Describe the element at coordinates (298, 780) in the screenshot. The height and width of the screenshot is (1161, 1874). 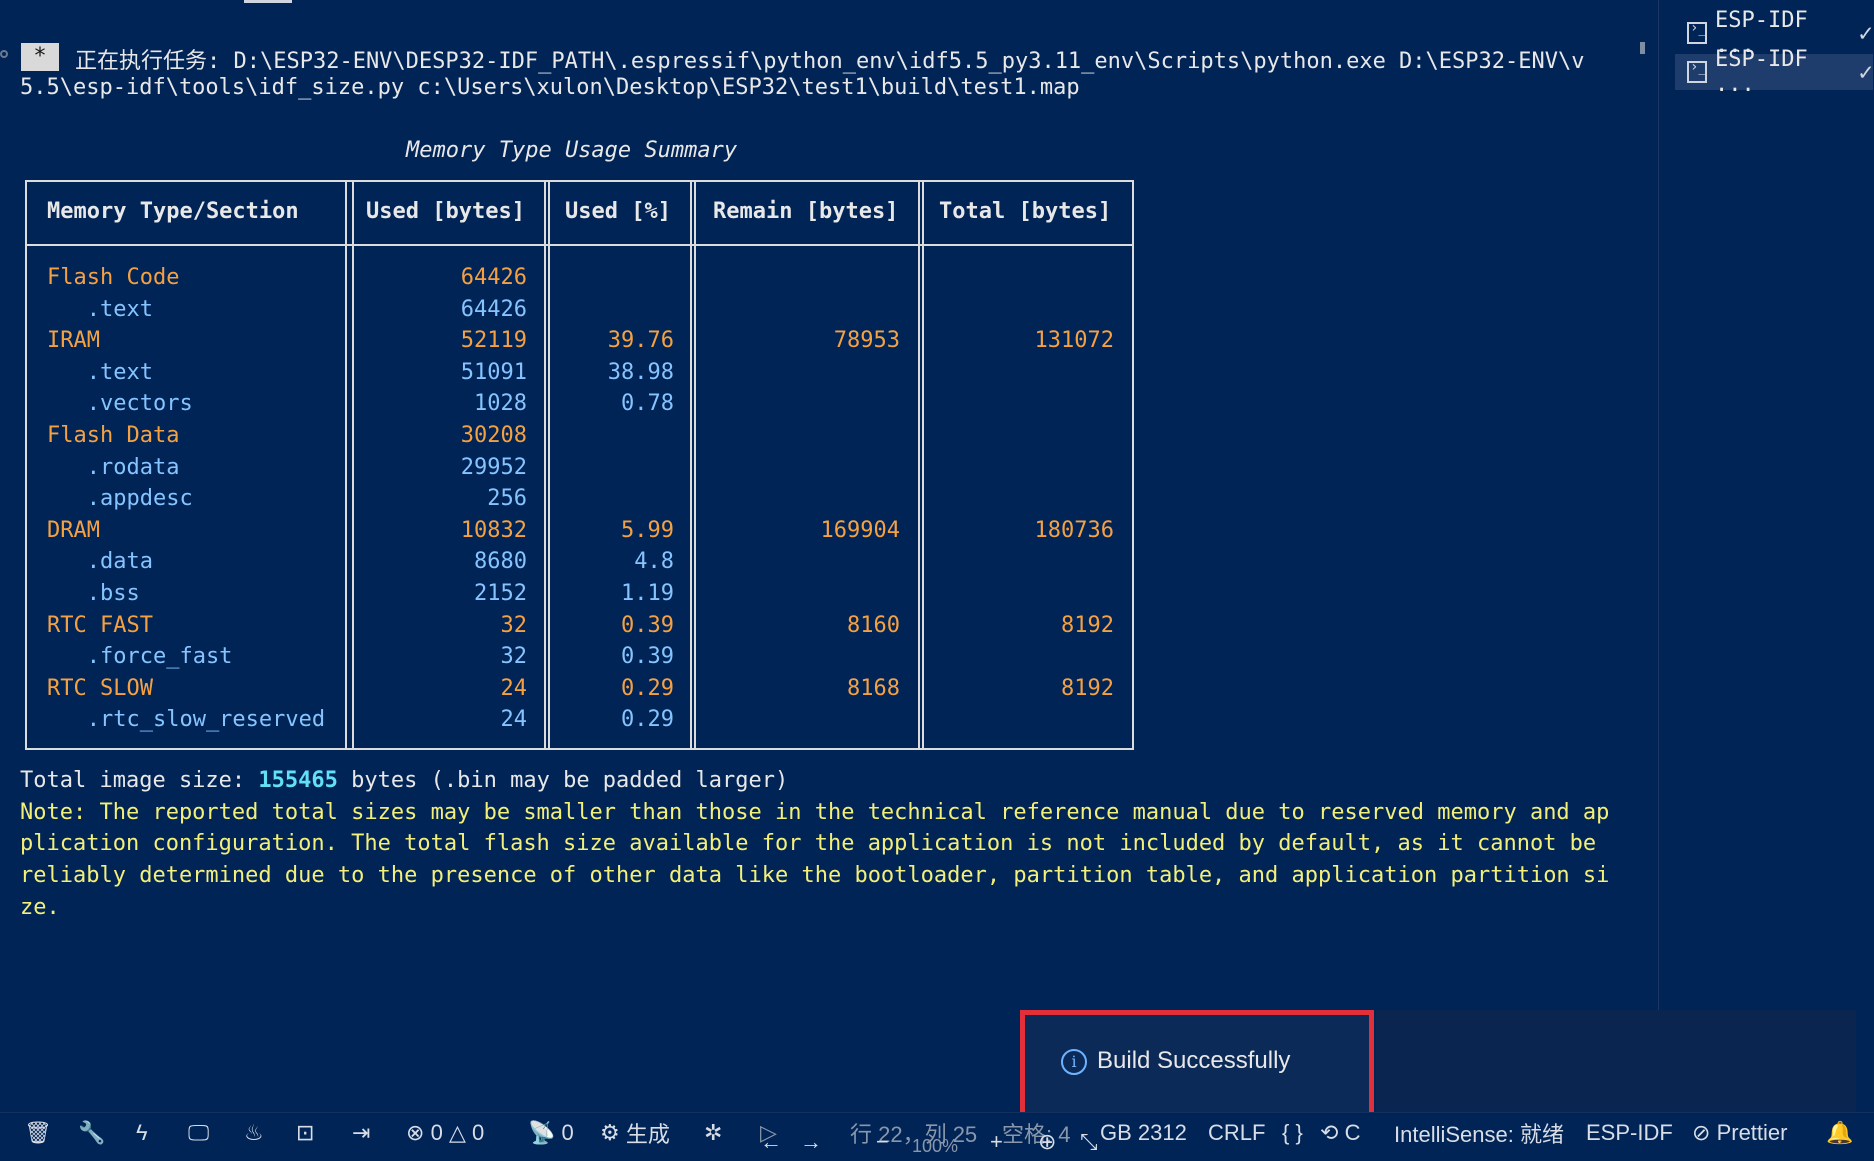
I see `total-image-value: 155465` at that location.